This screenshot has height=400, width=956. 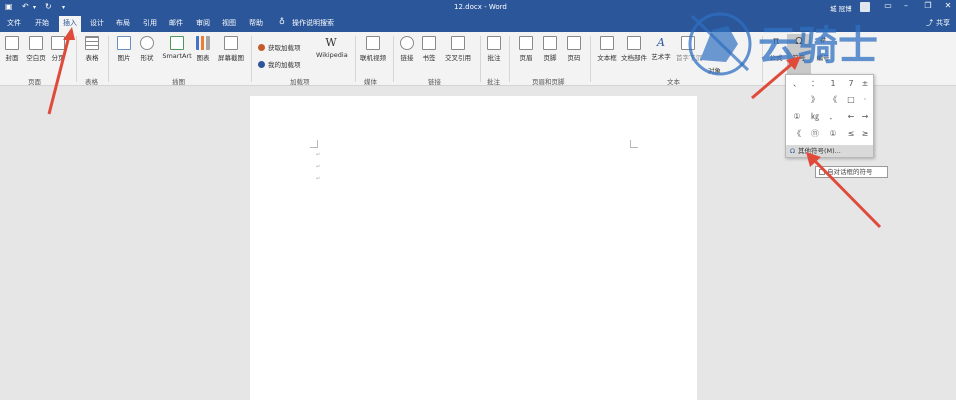 What do you see at coordinates (548, 82) in the screenshot?
I see `group-header-footer-label: 页眉和页脚` at bounding box center [548, 82].